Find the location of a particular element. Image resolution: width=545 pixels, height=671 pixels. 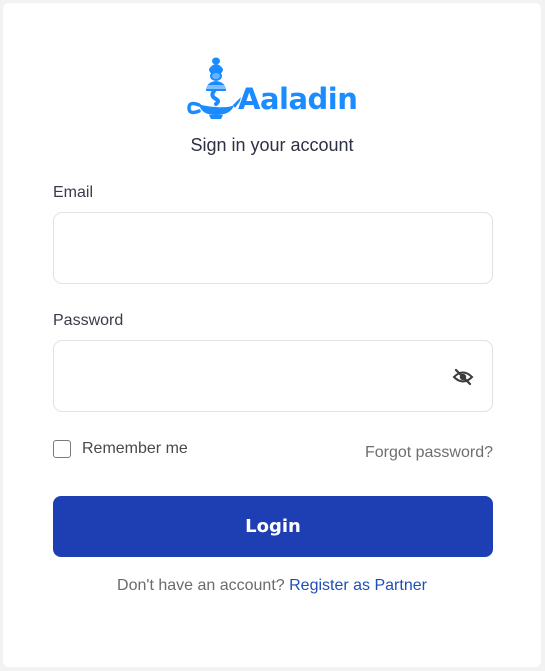

remember-me: Remember me is located at coordinates (120, 449).